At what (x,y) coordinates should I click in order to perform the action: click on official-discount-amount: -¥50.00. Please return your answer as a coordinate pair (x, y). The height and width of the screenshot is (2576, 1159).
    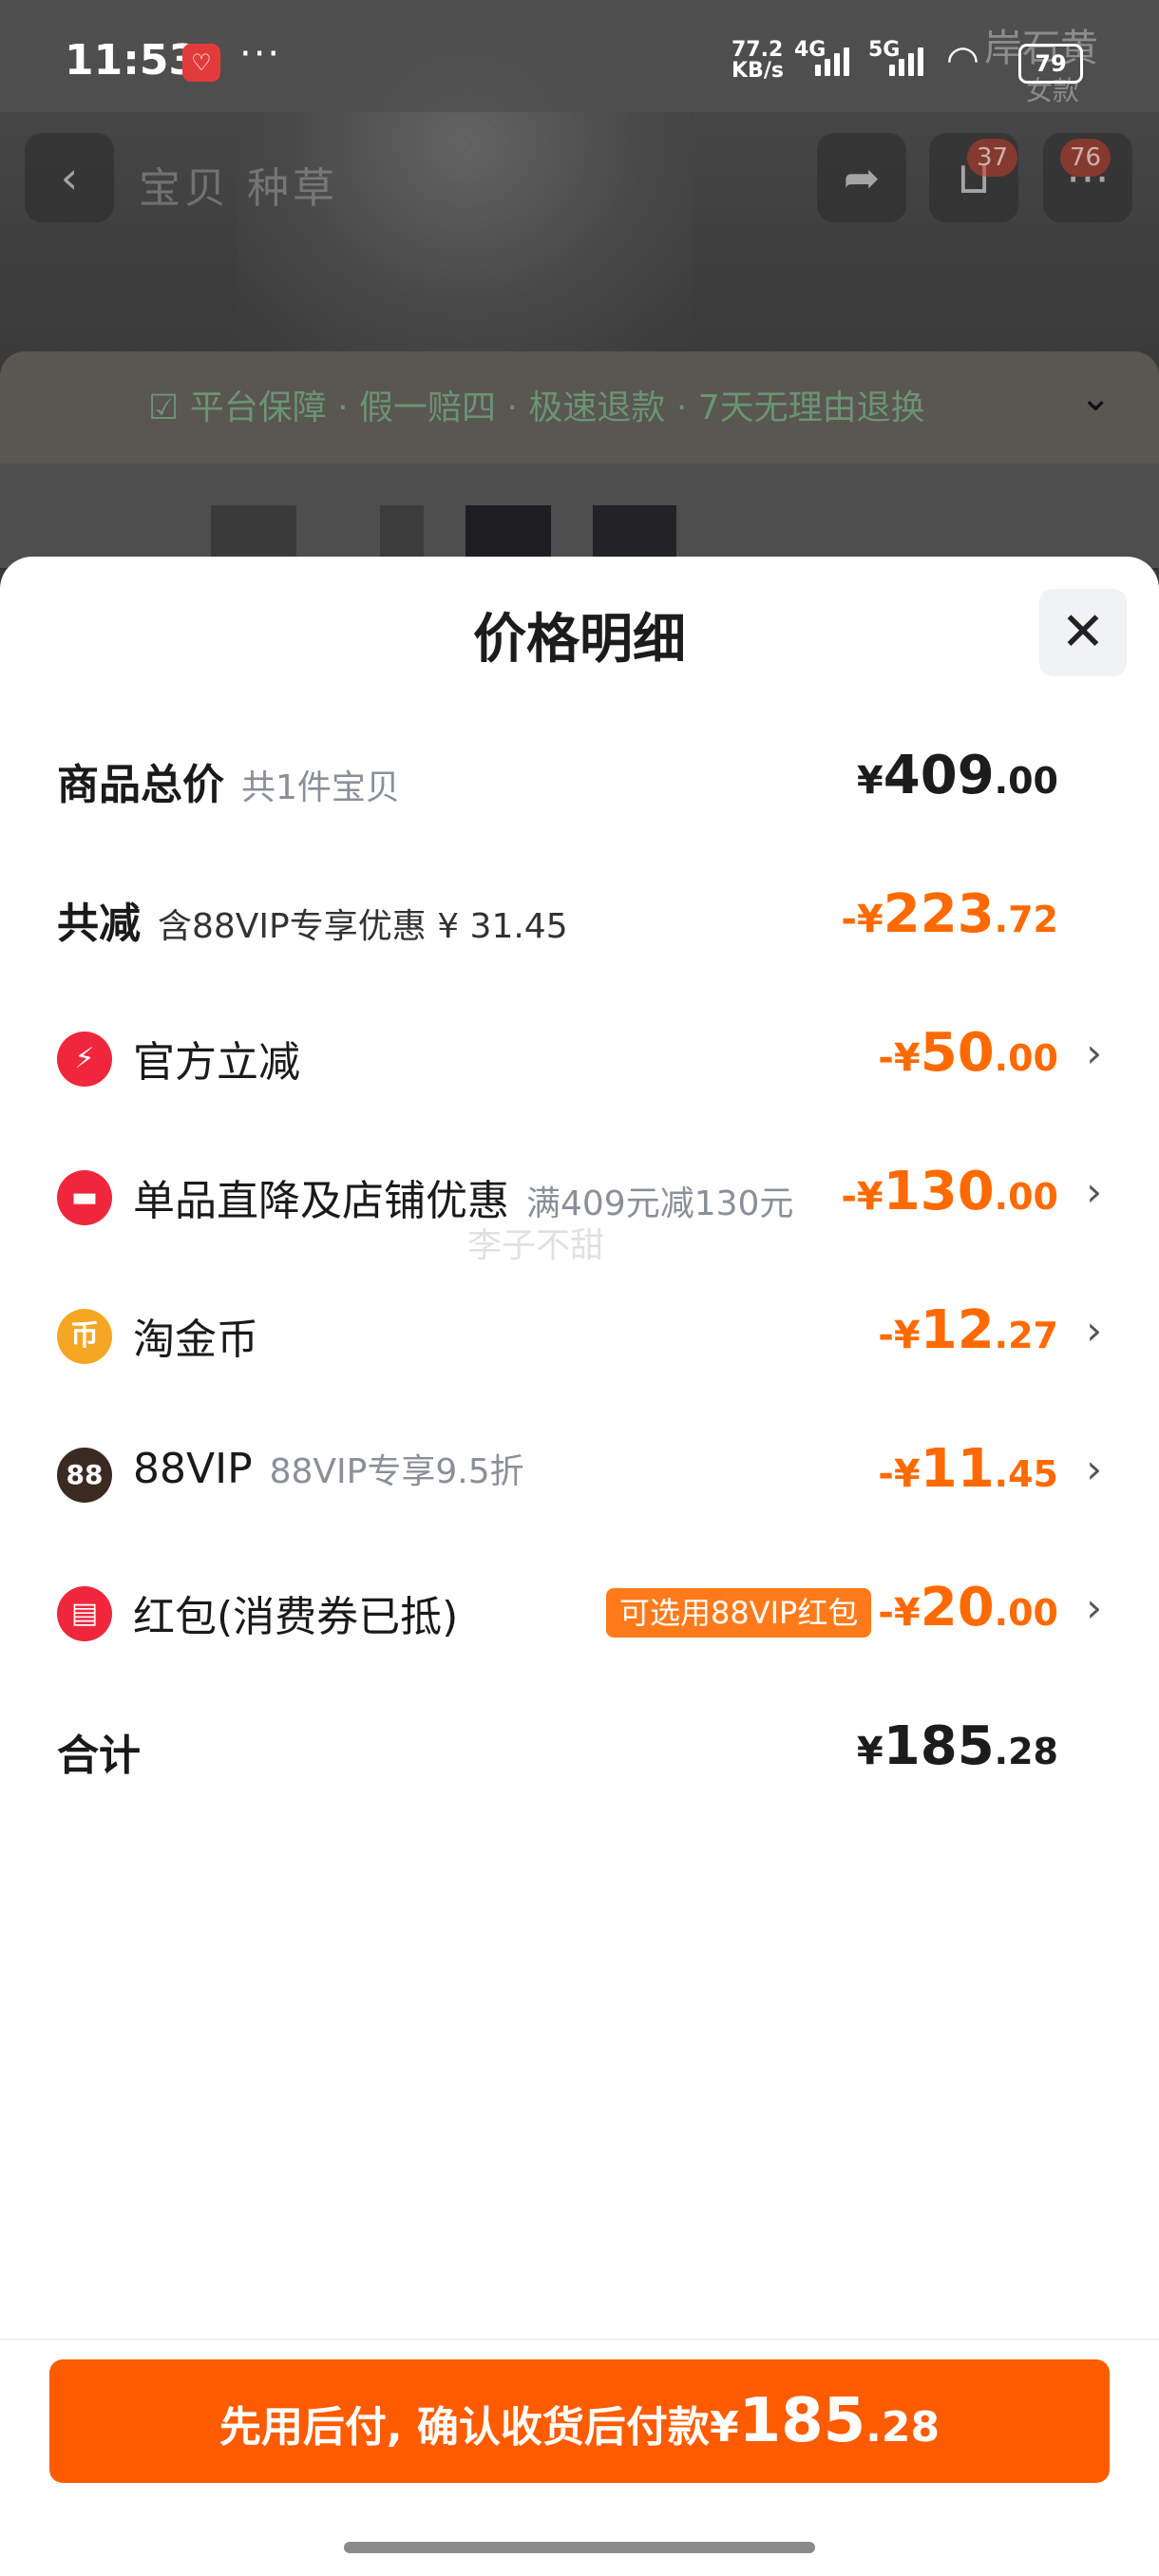
    Looking at the image, I should click on (968, 1053).